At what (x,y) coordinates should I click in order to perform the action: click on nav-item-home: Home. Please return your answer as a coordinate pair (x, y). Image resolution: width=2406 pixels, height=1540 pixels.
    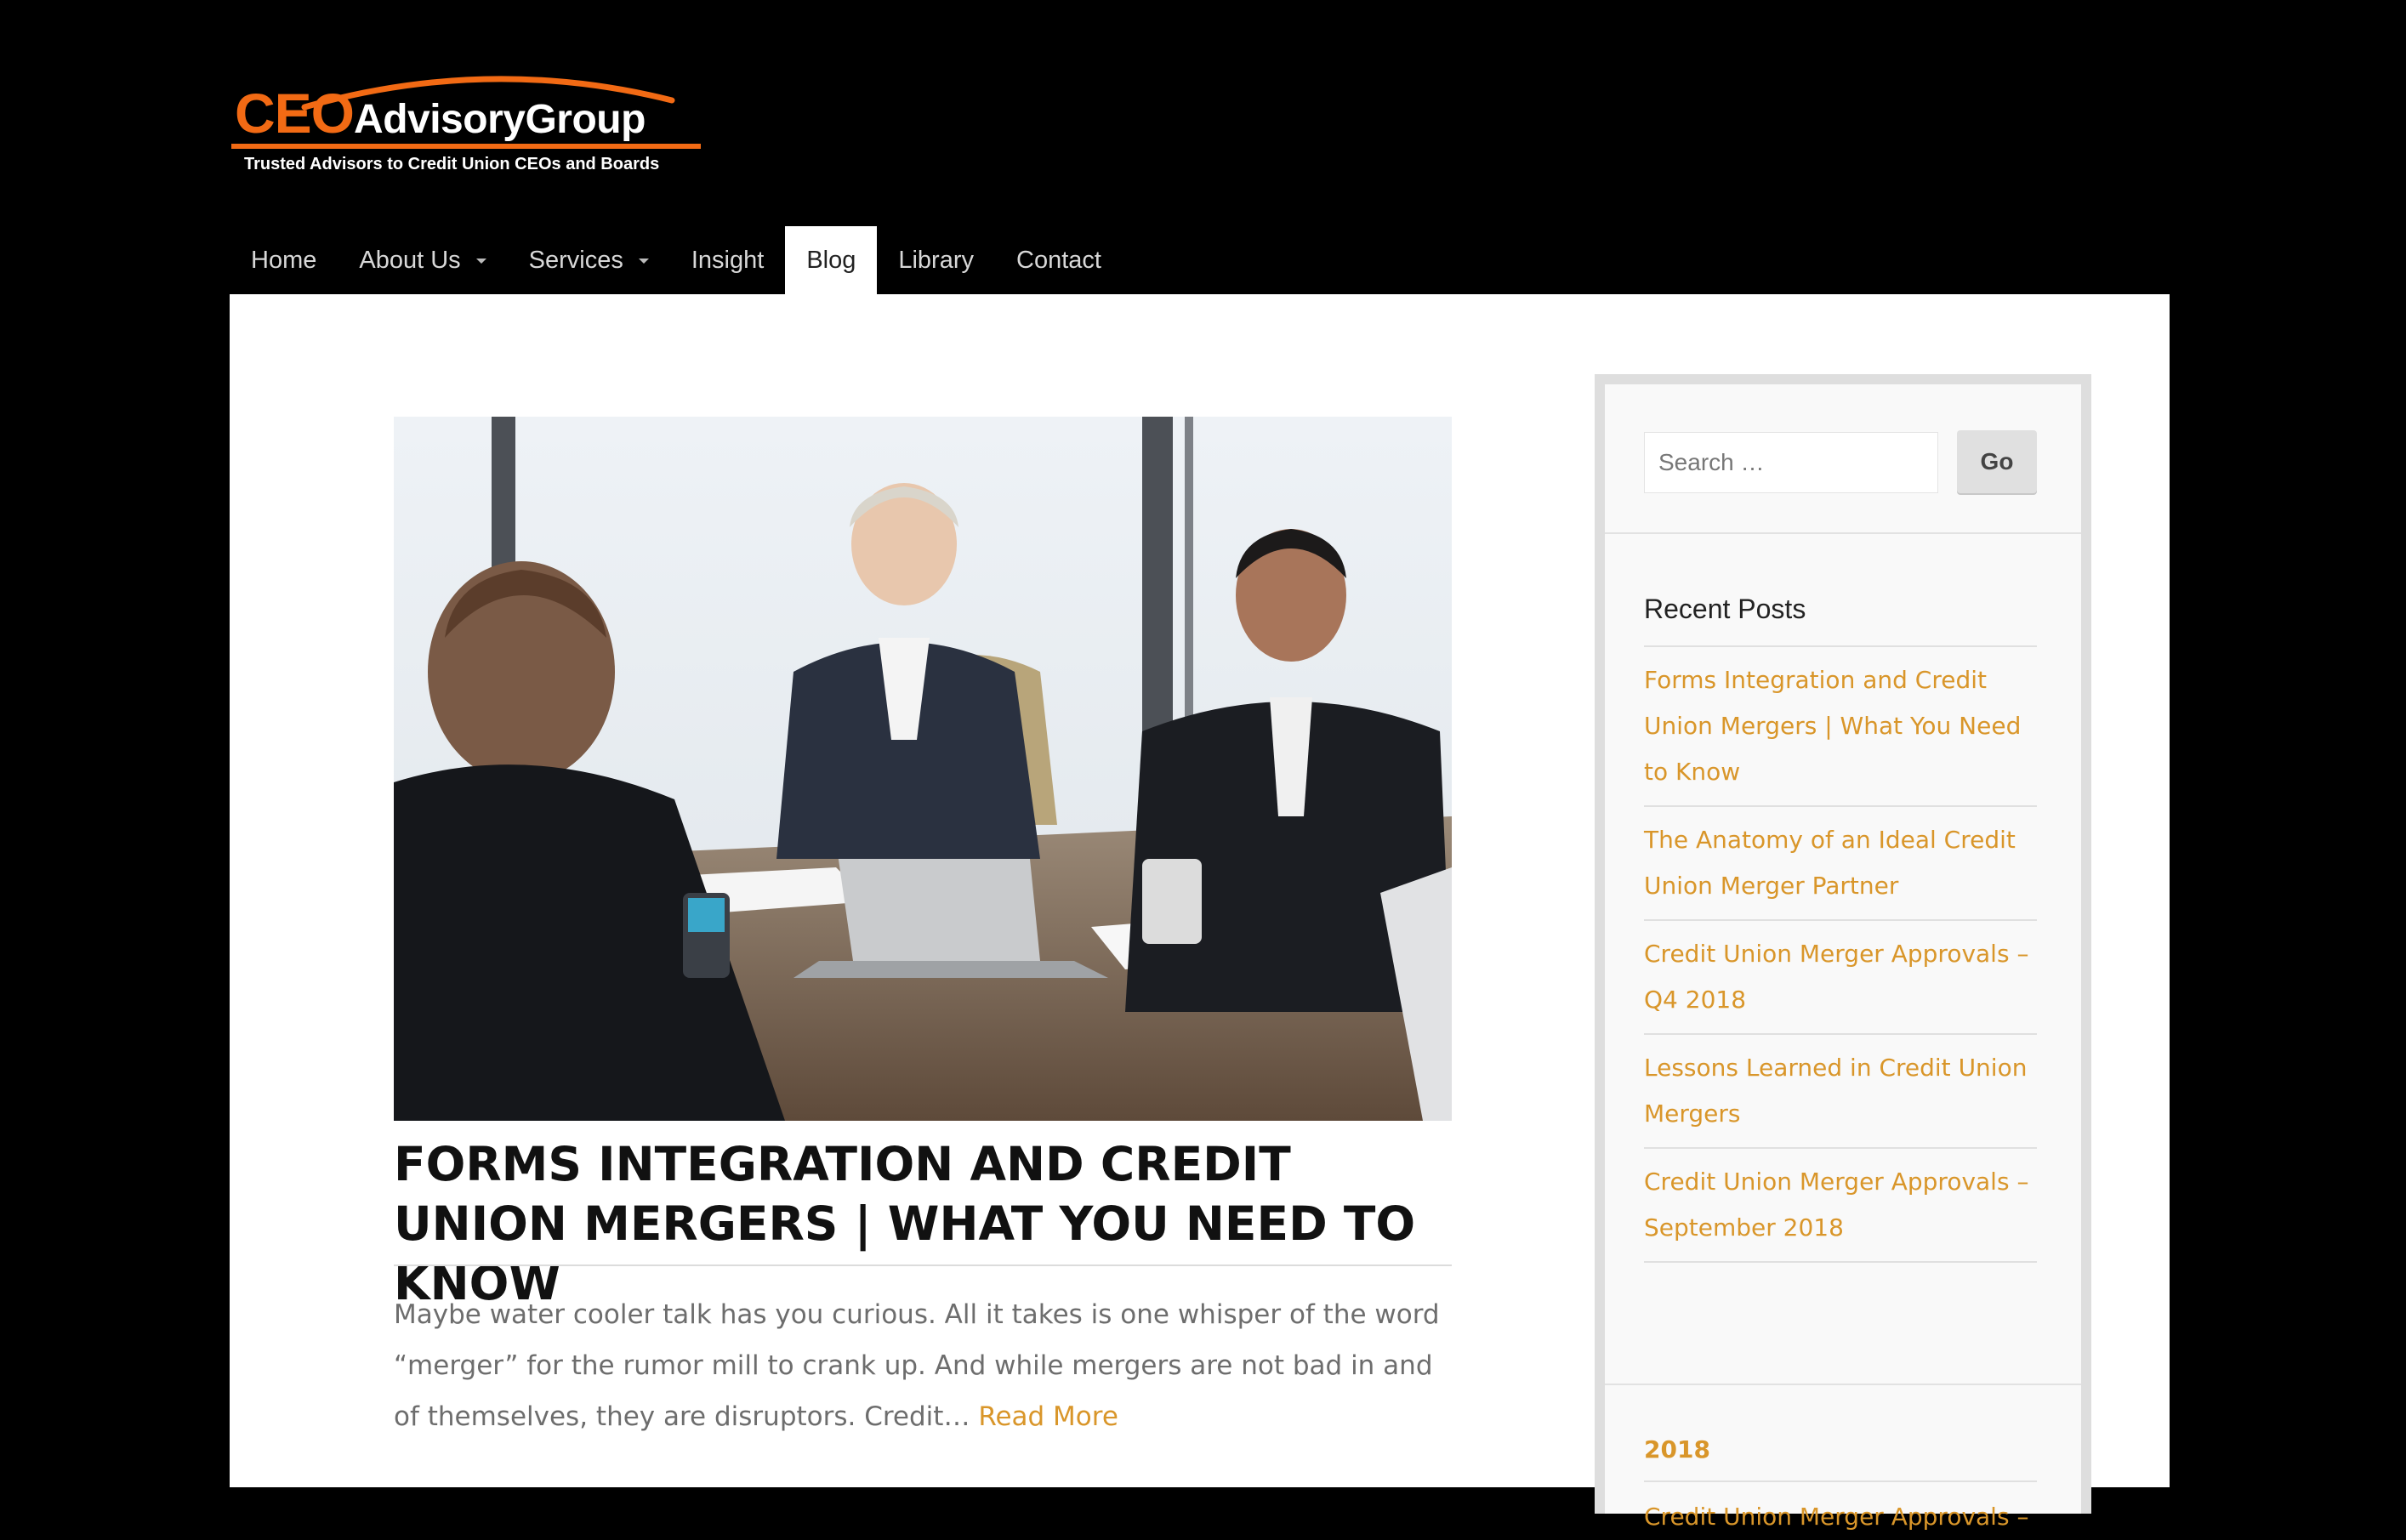
    Looking at the image, I should click on (284, 260).